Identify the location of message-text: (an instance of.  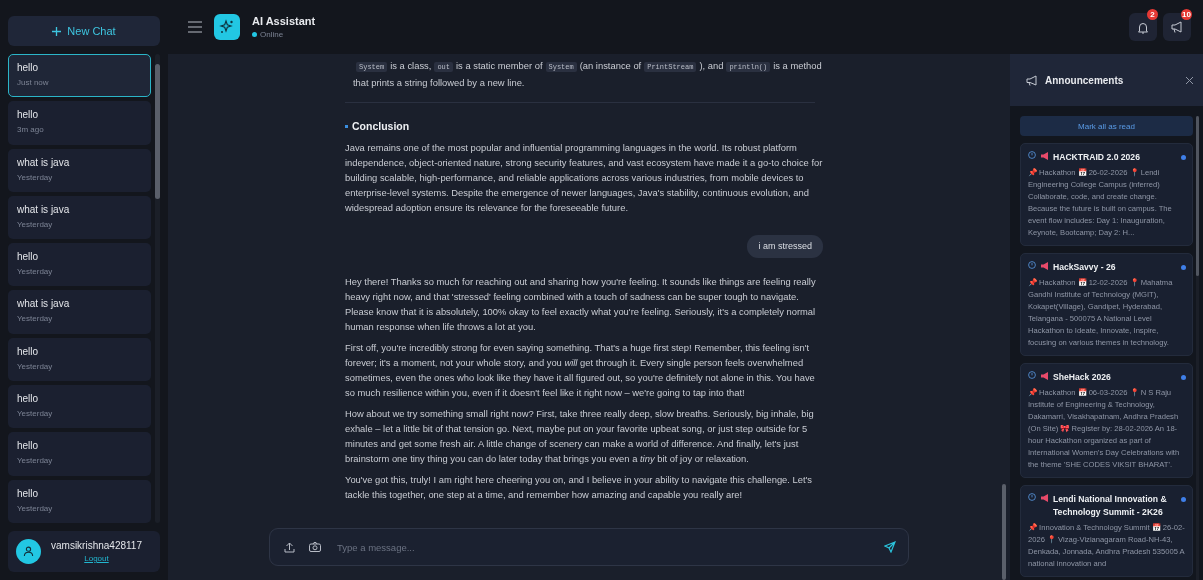
(610, 65).